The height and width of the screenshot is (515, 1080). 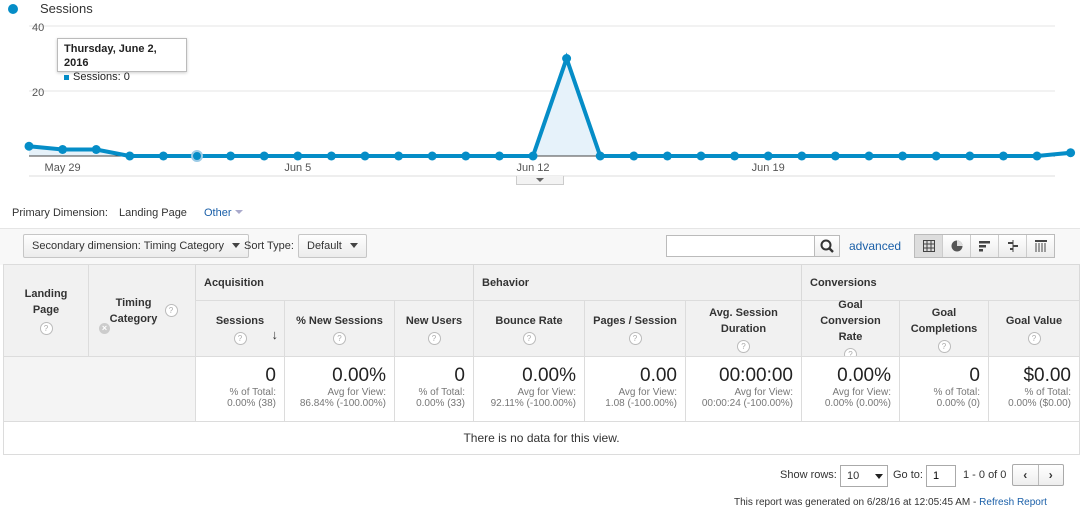 What do you see at coordinates (434, 389) in the screenshot?
I see `total-3: 0% of Total: 0.00% (33)` at bounding box center [434, 389].